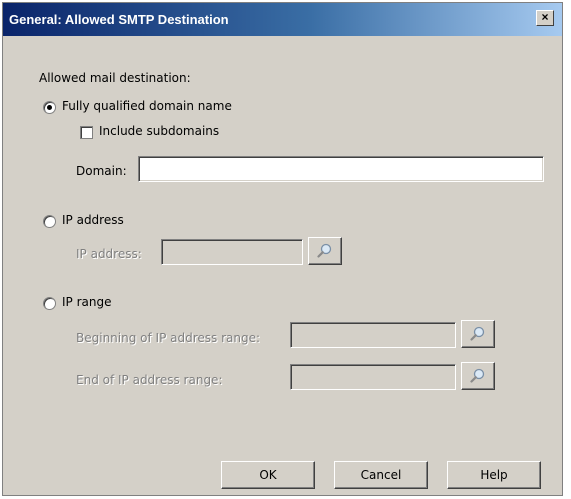 The image size is (571, 499). Describe the element at coordinates (168, 338) in the screenshot. I see `range-begin-label: Beginning of IP address range:` at that location.